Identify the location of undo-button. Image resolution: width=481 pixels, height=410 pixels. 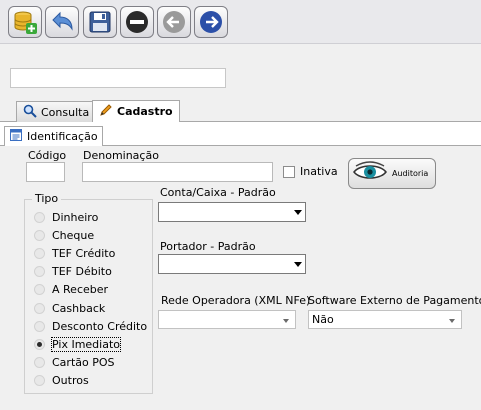
(62, 22).